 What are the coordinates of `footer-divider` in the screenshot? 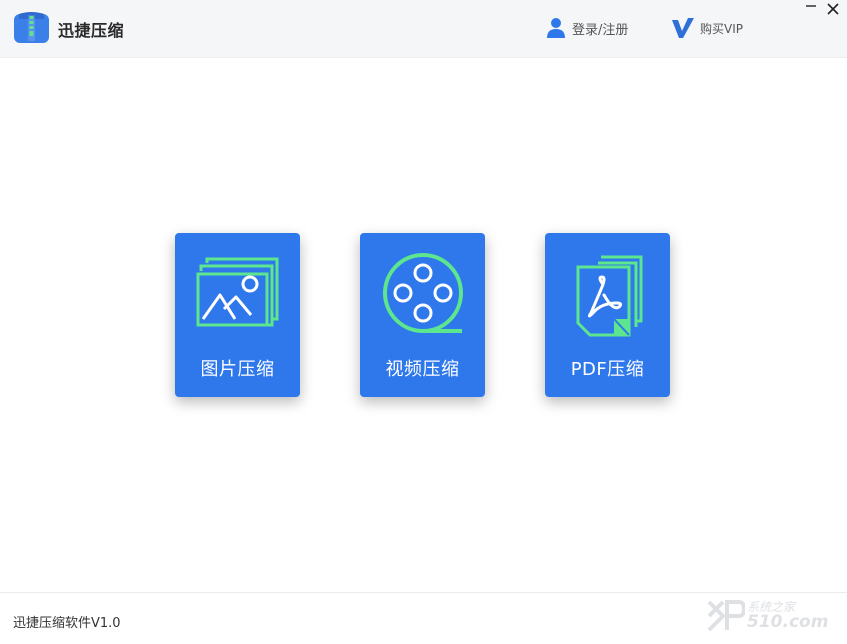 It's located at (423, 592).